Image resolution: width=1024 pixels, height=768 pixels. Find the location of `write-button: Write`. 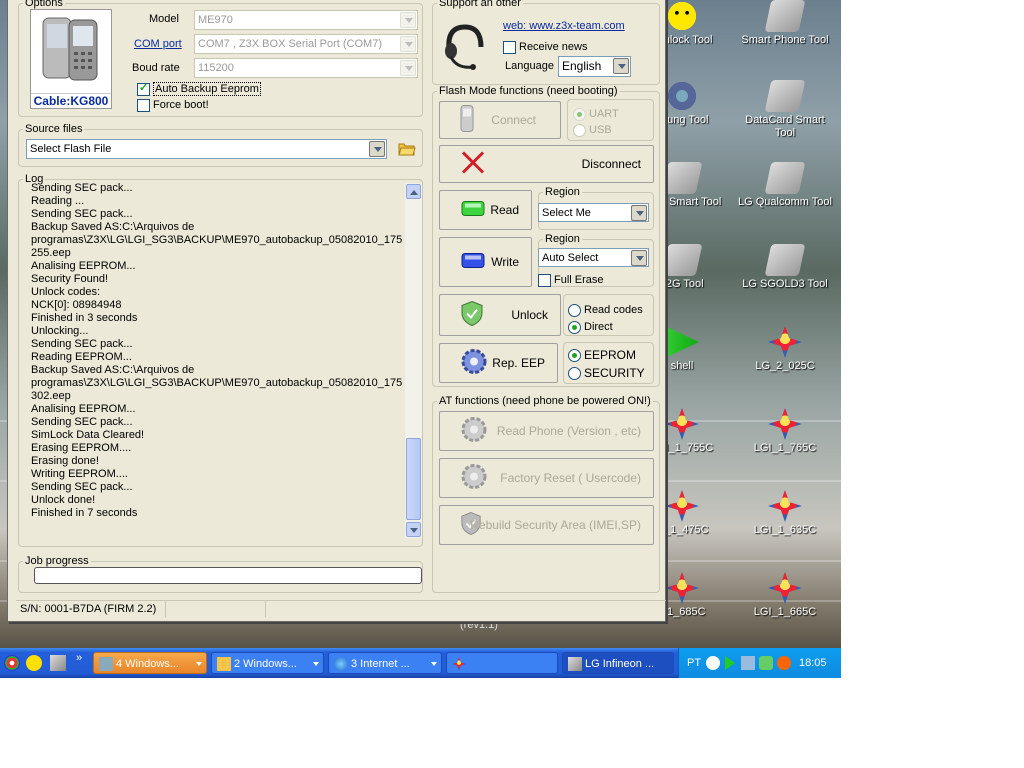

write-button: Write is located at coordinates (485, 262).